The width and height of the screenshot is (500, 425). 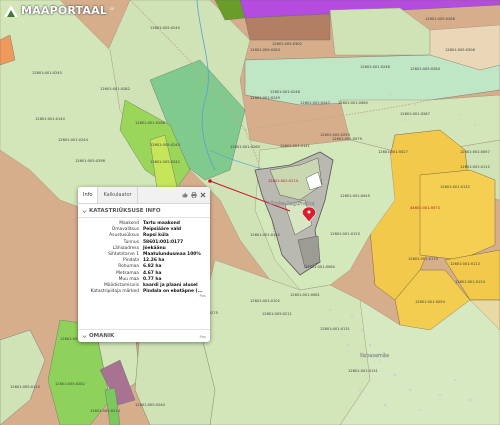 I want to click on parcel-label: 12601:001:0102, so click(x=265, y=301).